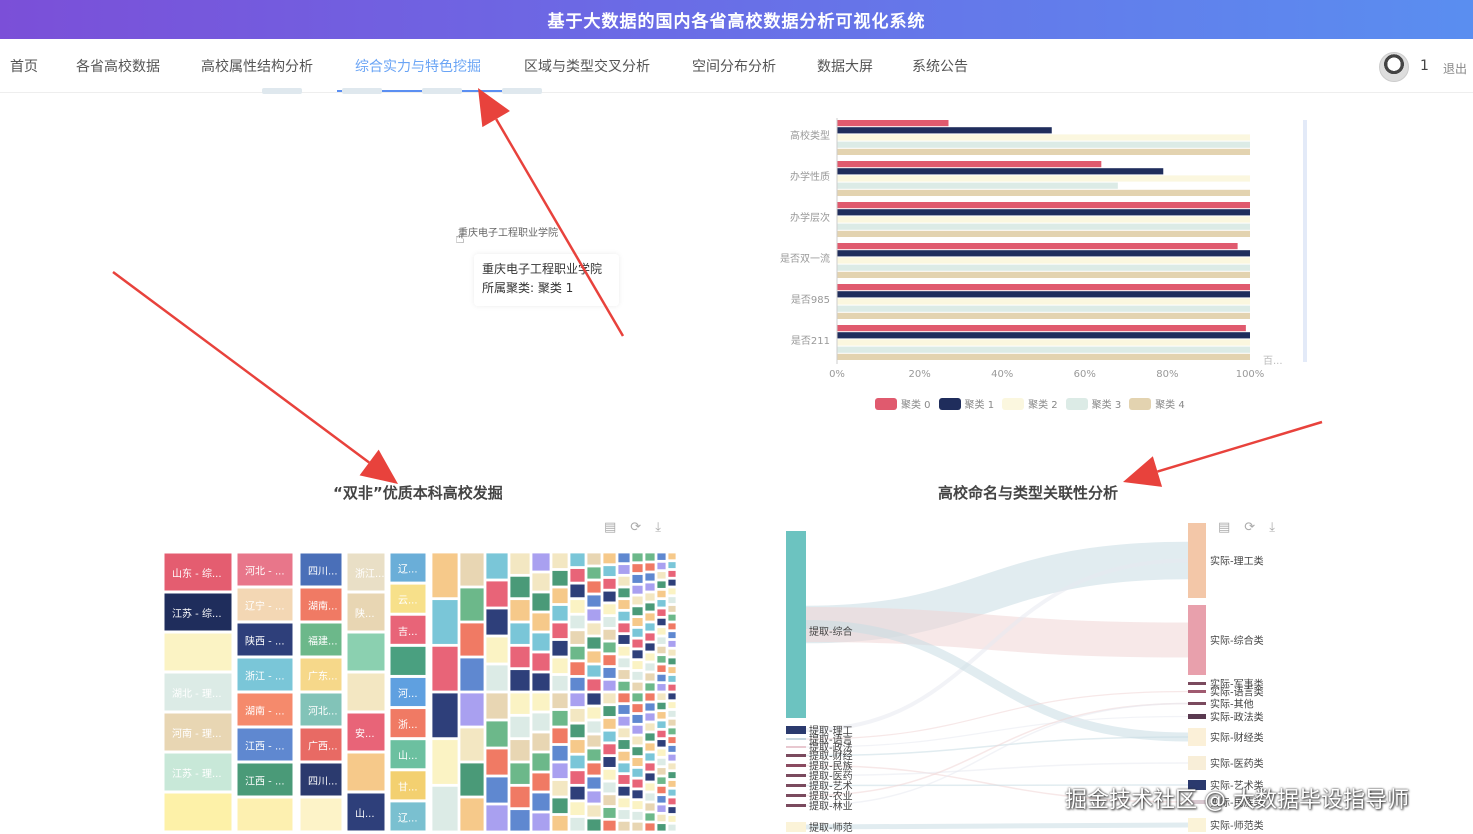 The height and width of the screenshot is (834, 1473). I want to click on scatter-legend-item, so click(522, 91).